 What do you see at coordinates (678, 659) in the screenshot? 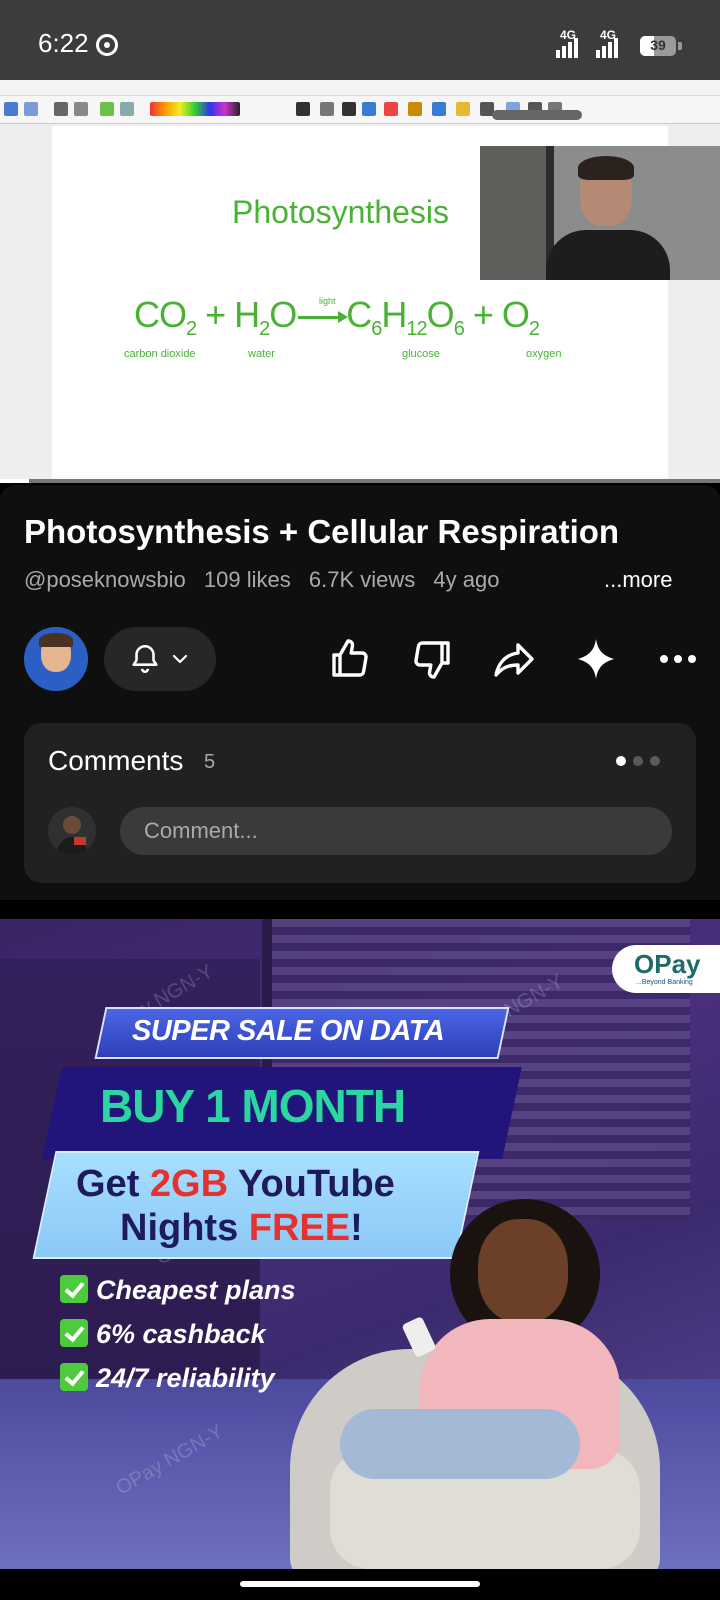
I see `more-options-icon` at bounding box center [678, 659].